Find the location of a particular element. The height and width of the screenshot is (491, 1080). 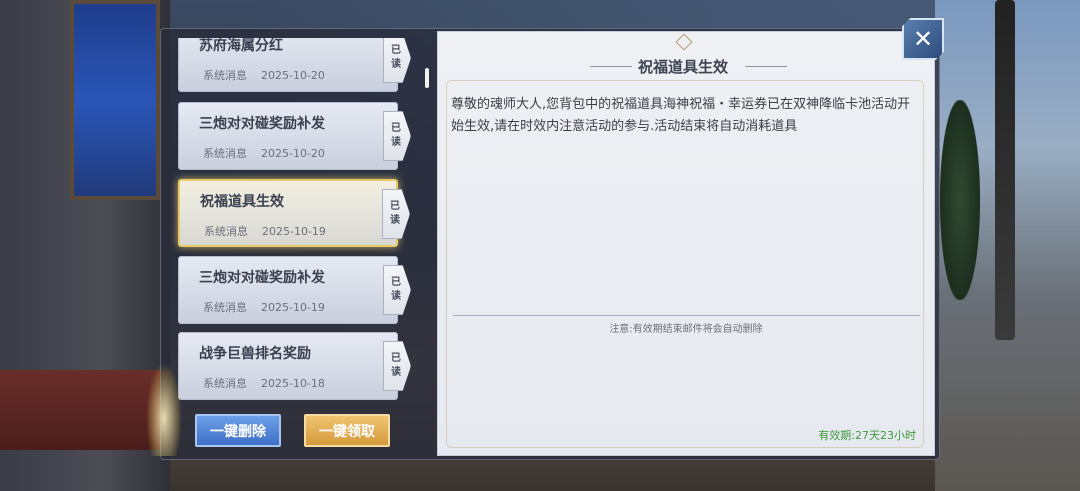

close-icon: ✕ is located at coordinates (923, 39).